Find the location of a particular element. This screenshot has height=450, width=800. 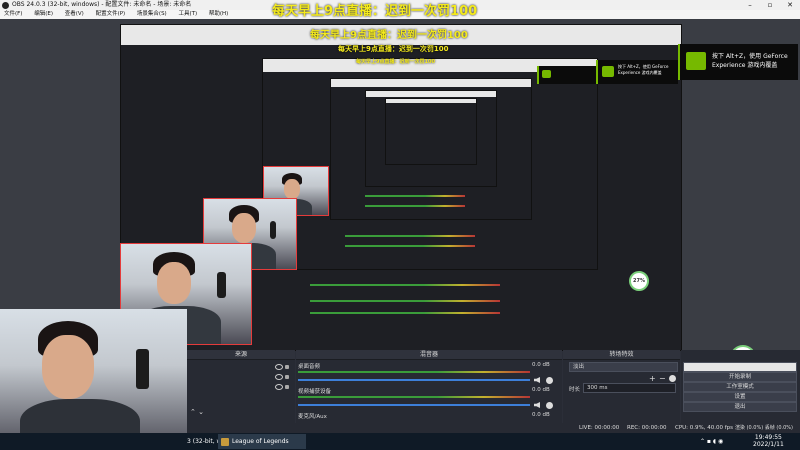

maximize-button: ▫ is located at coordinates (770, 5).